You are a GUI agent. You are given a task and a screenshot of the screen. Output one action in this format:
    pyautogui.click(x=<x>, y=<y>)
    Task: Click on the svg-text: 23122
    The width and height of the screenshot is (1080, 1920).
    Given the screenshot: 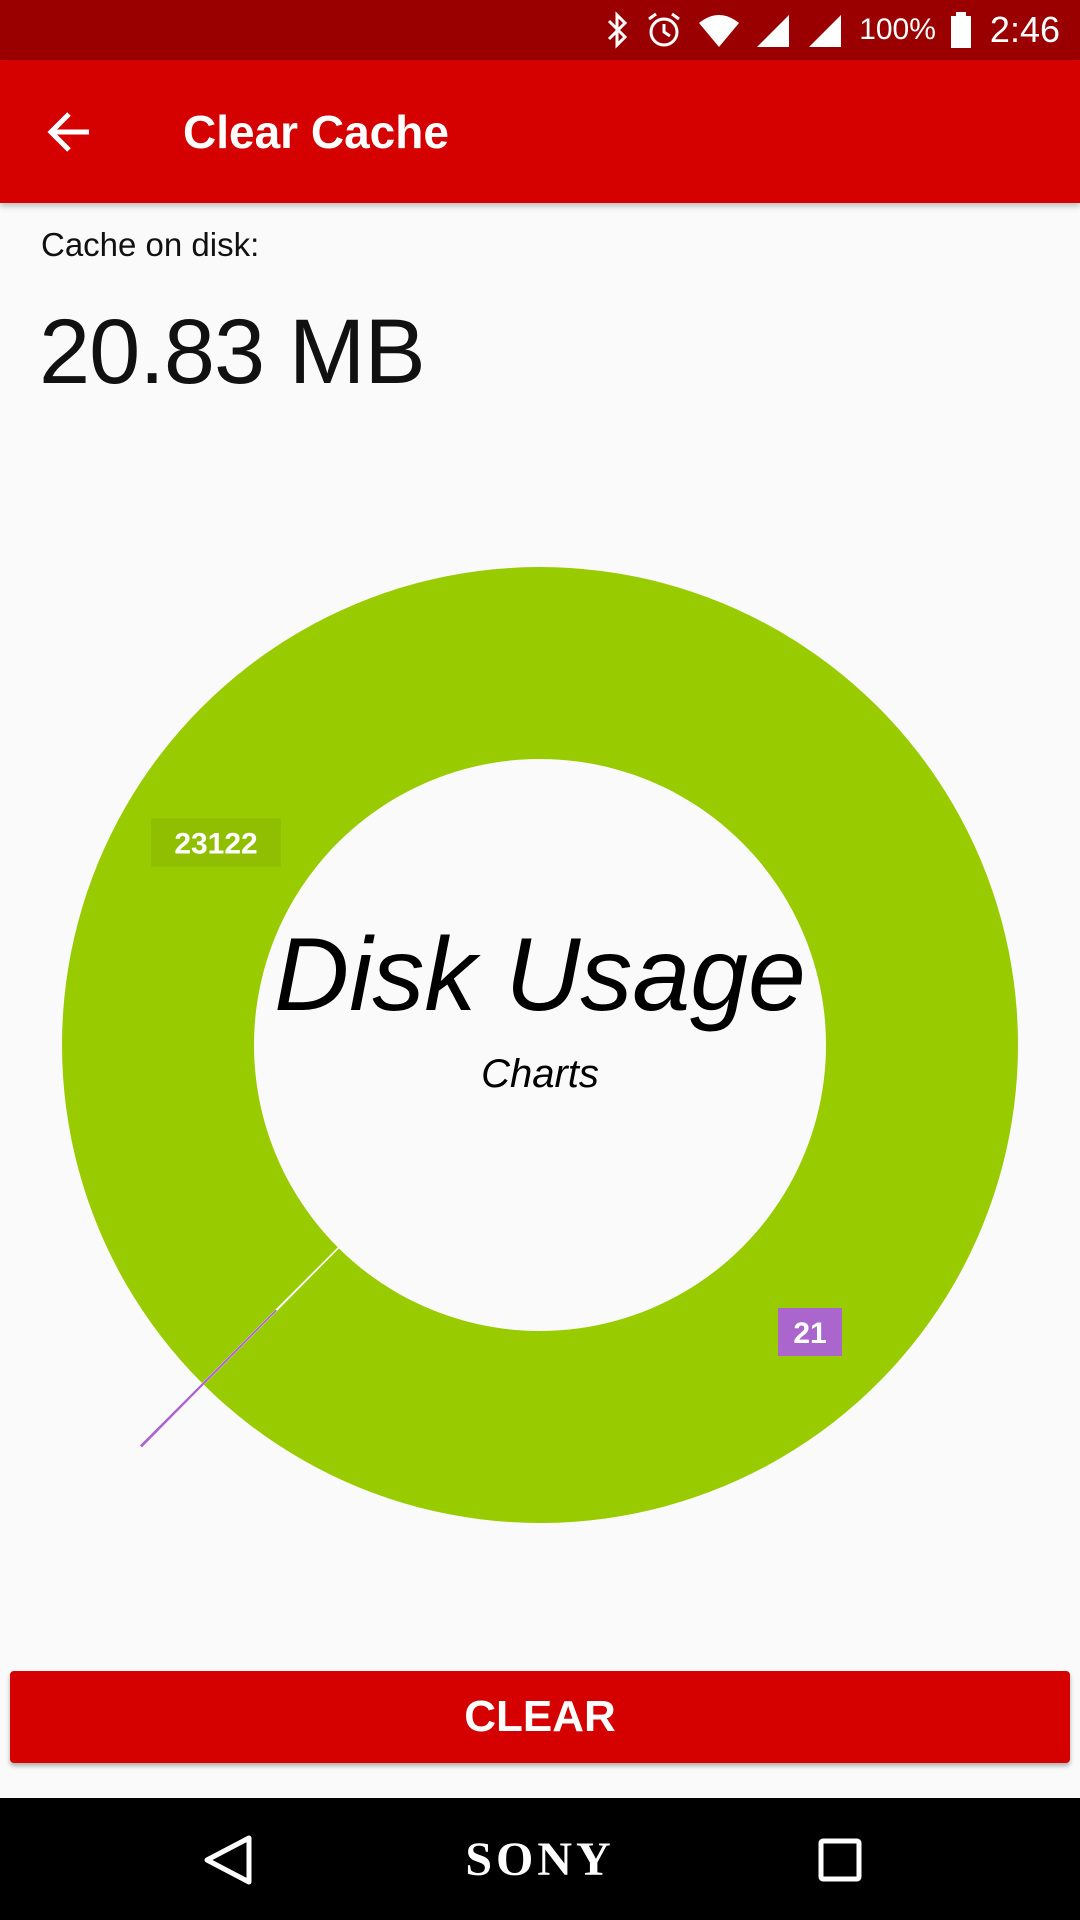 What is the action you would take?
    pyautogui.click(x=215, y=844)
    